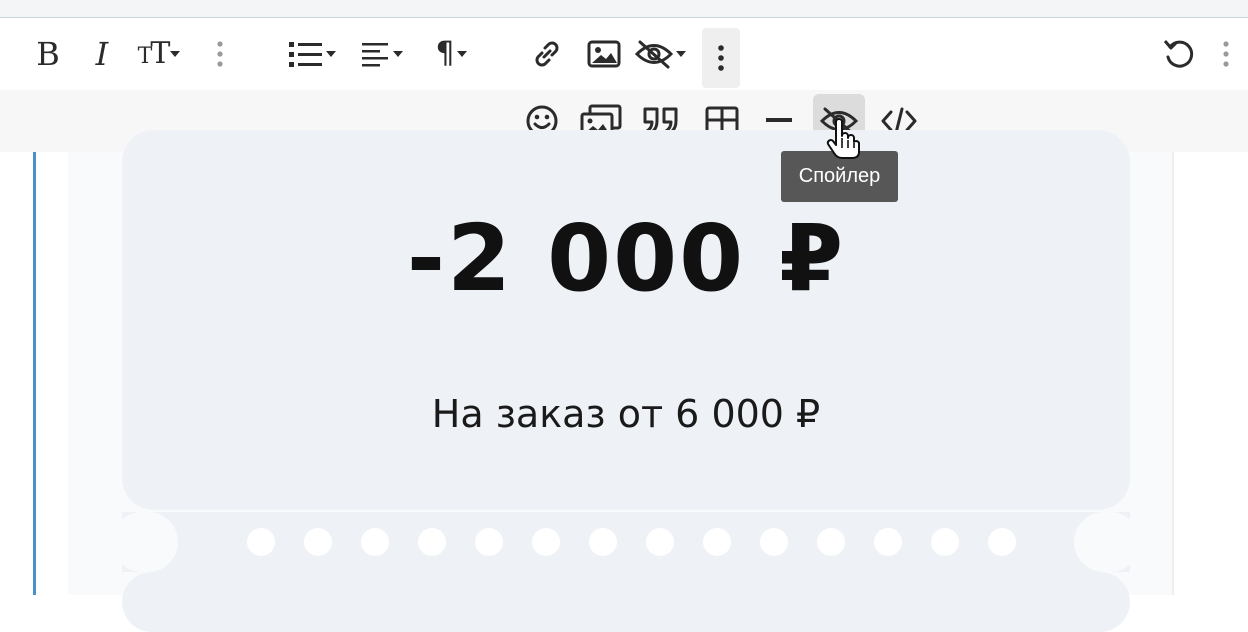 This screenshot has width=1248, height=632. Describe the element at coordinates (375, 55) in the screenshot. I see `align-left-icon` at that location.